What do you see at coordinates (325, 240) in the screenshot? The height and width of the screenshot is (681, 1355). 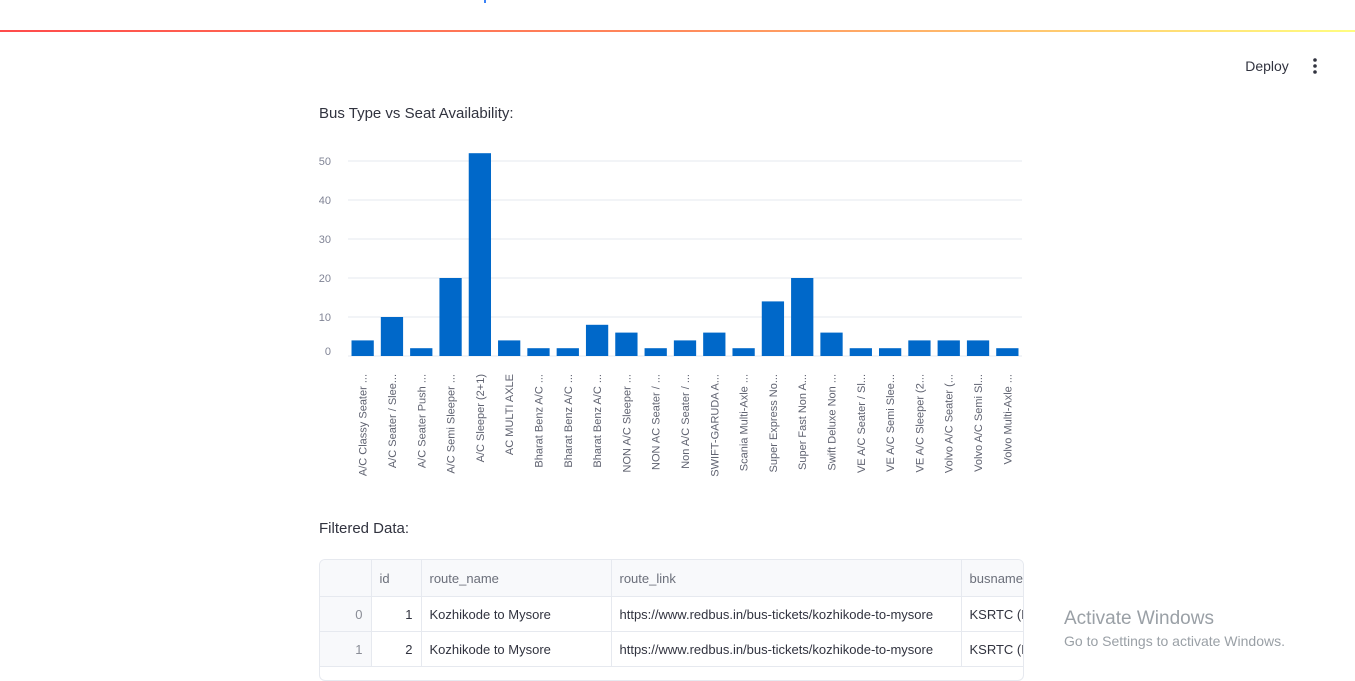 I see `y-tick-label: 30` at bounding box center [325, 240].